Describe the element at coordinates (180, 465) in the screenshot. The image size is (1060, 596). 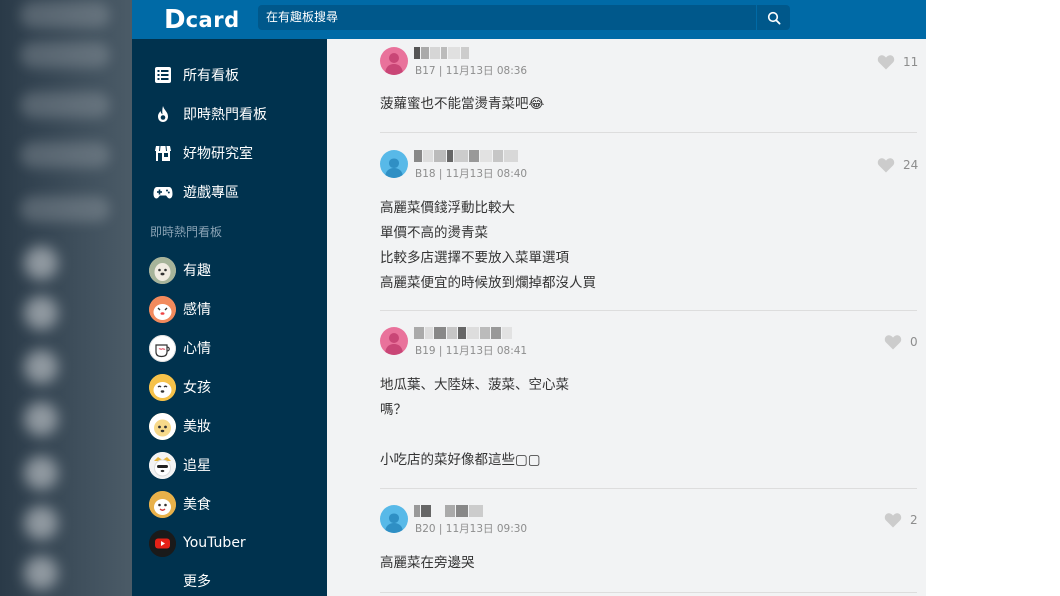
I see `sidebar-item-idols: 追星` at that location.